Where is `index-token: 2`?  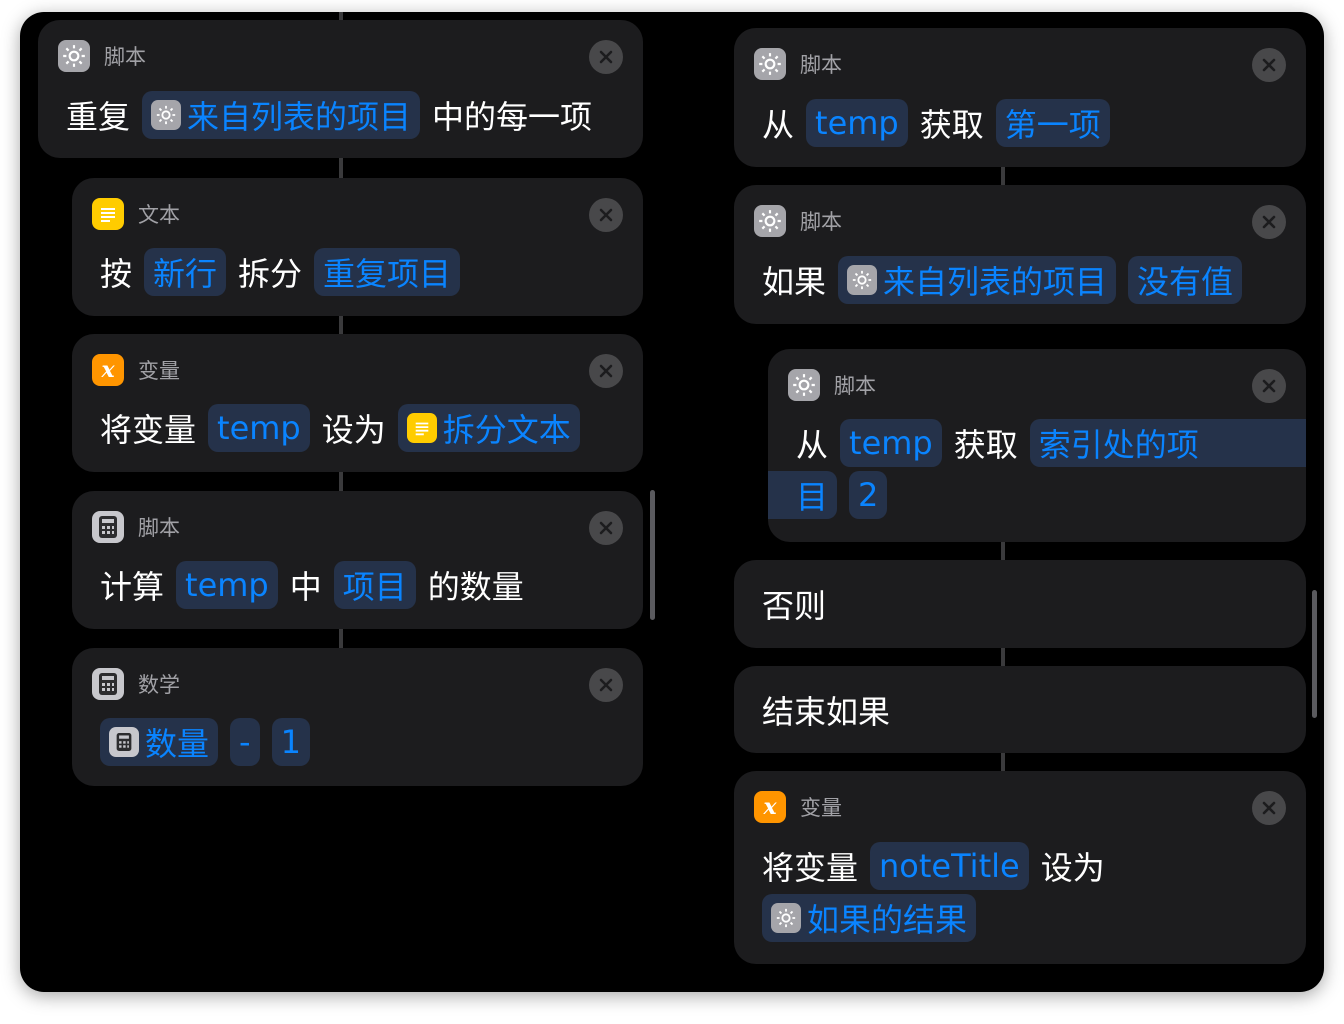
index-token: 2 is located at coordinates (868, 495).